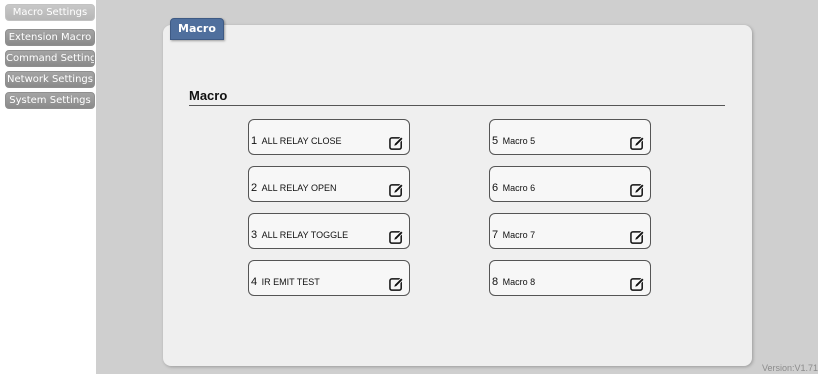  I want to click on macro-label: 3 ALL RELAY TOGGLE, so click(299, 234).